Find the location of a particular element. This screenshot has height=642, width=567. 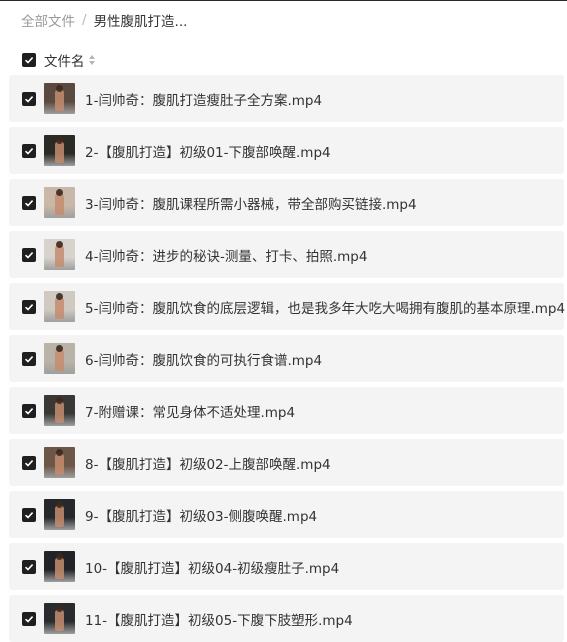

filename-column-header: 文件名 is located at coordinates (64, 60).